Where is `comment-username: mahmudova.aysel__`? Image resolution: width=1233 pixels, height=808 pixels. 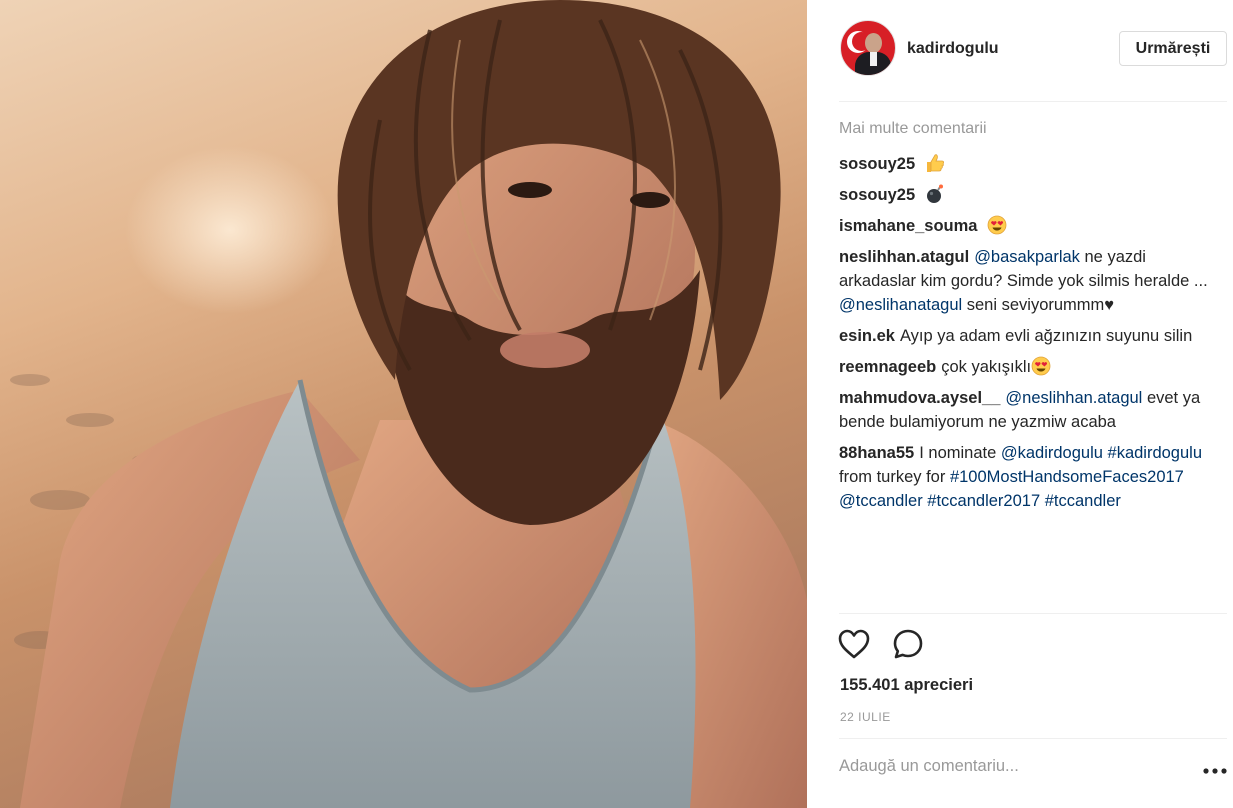 comment-username: mahmudova.aysel__ is located at coordinates (919, 398).